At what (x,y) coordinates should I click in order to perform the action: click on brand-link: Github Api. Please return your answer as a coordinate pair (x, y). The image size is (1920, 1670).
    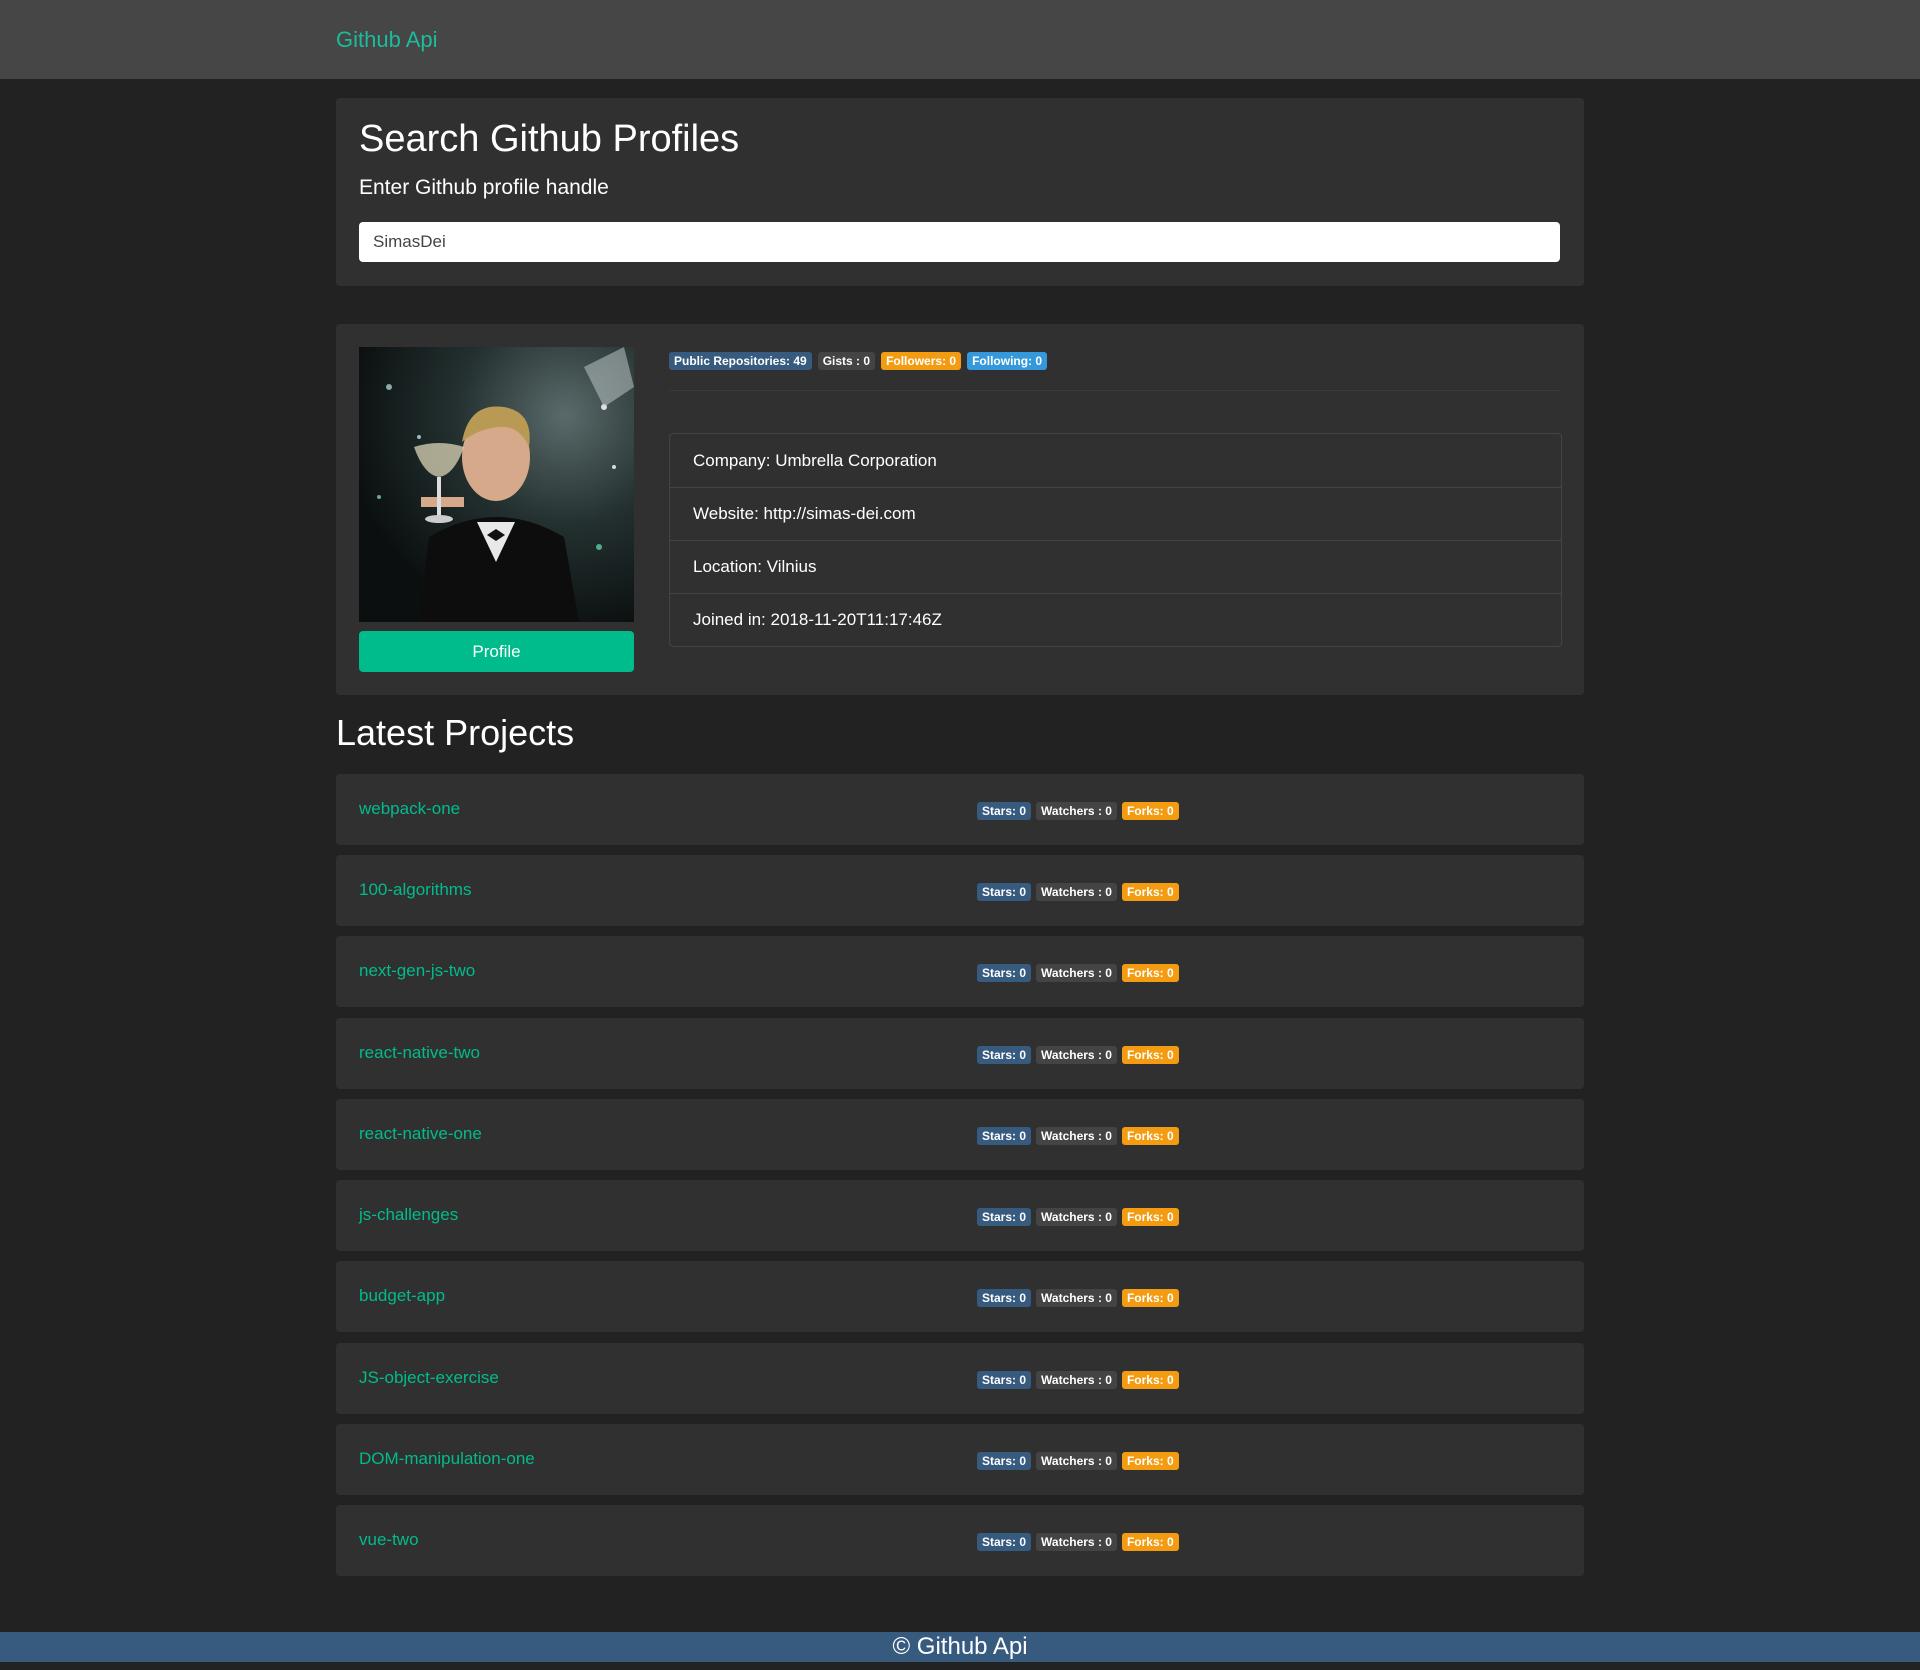
    Looking at the image, I should click on (387, 40).